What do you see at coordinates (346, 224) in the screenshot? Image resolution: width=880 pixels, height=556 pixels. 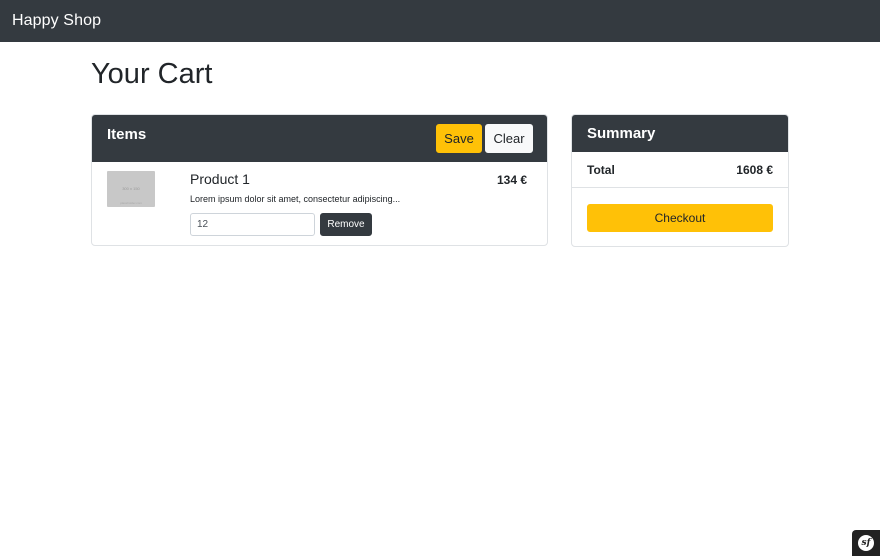 I see `remove-button: Remove` at bounding box center [346, 224].